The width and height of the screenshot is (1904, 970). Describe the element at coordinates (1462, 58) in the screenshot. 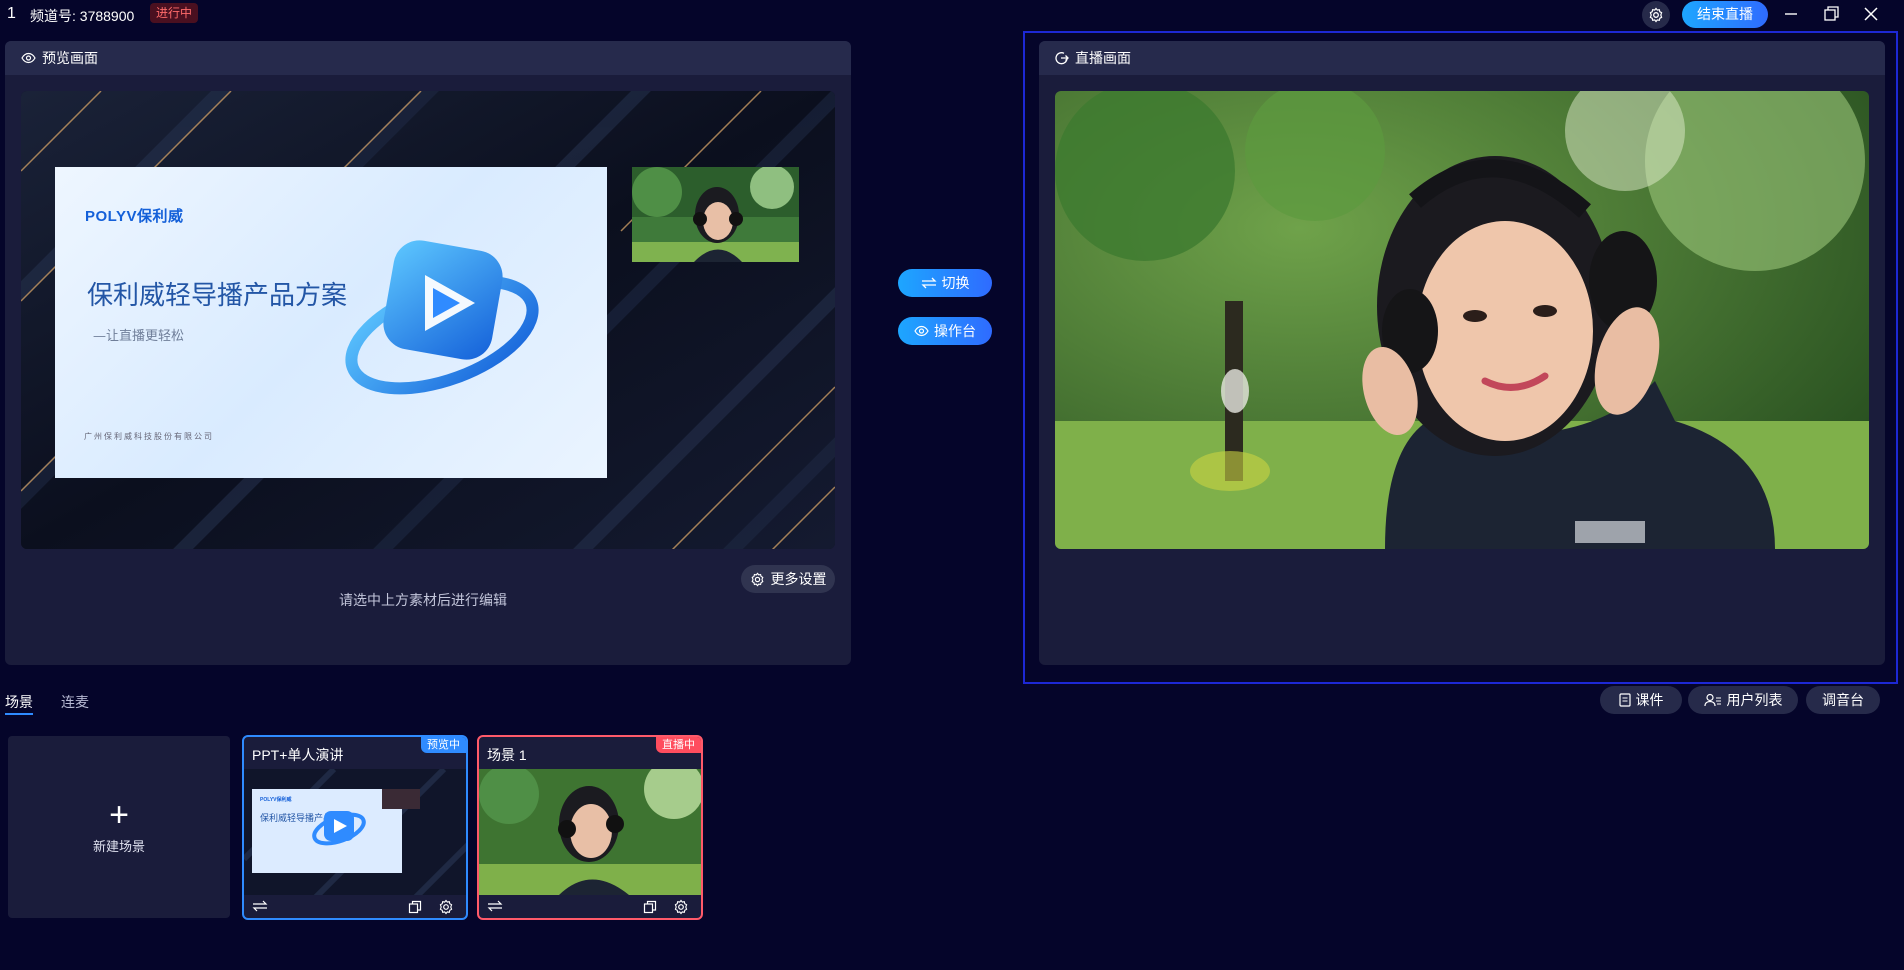

I see `live-panel-header: 直播画面` at that location.